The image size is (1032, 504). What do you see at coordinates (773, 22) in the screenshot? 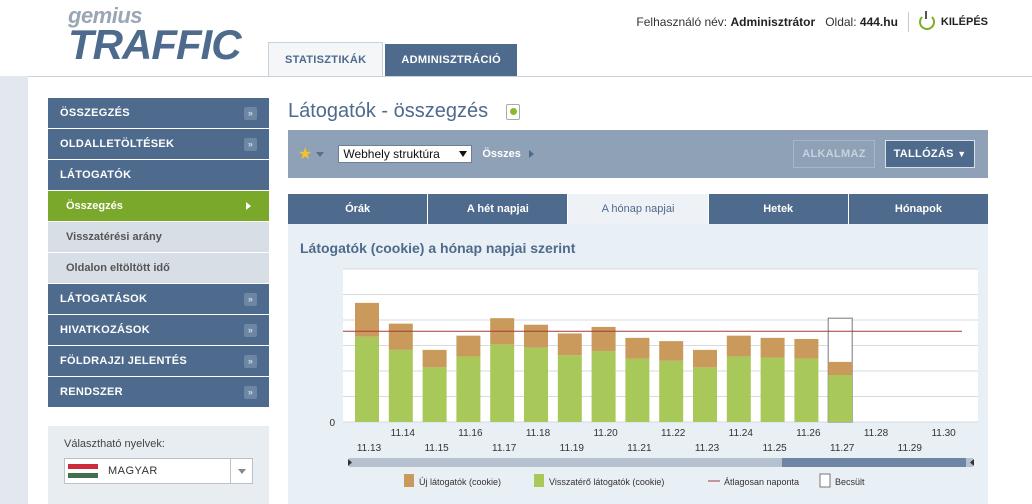
I see `user-name: Adminisztrátor` at bounding box center [773, 22].